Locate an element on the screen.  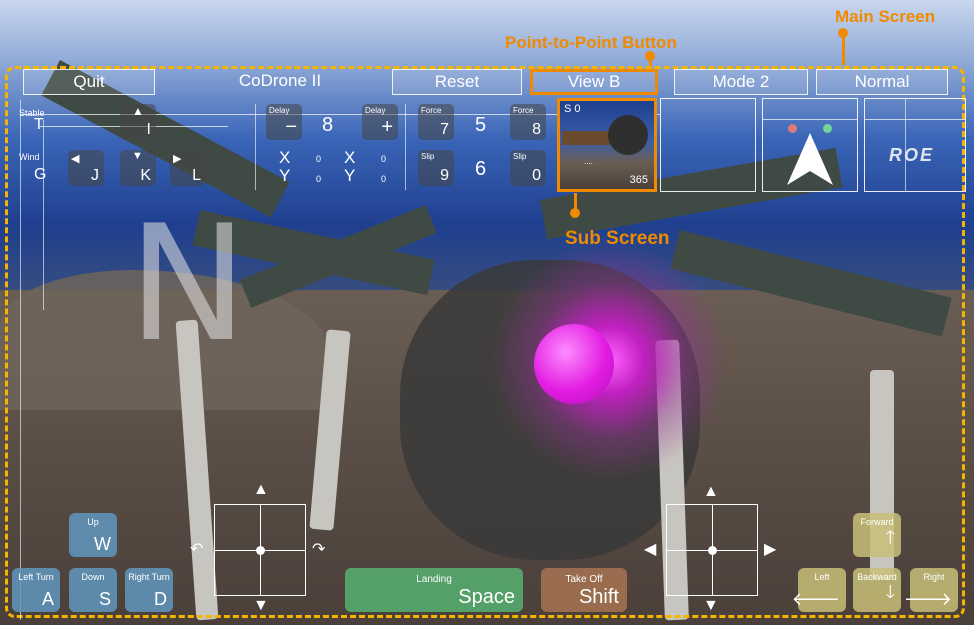
j-key-label: J is located at coordinates (95, 175).